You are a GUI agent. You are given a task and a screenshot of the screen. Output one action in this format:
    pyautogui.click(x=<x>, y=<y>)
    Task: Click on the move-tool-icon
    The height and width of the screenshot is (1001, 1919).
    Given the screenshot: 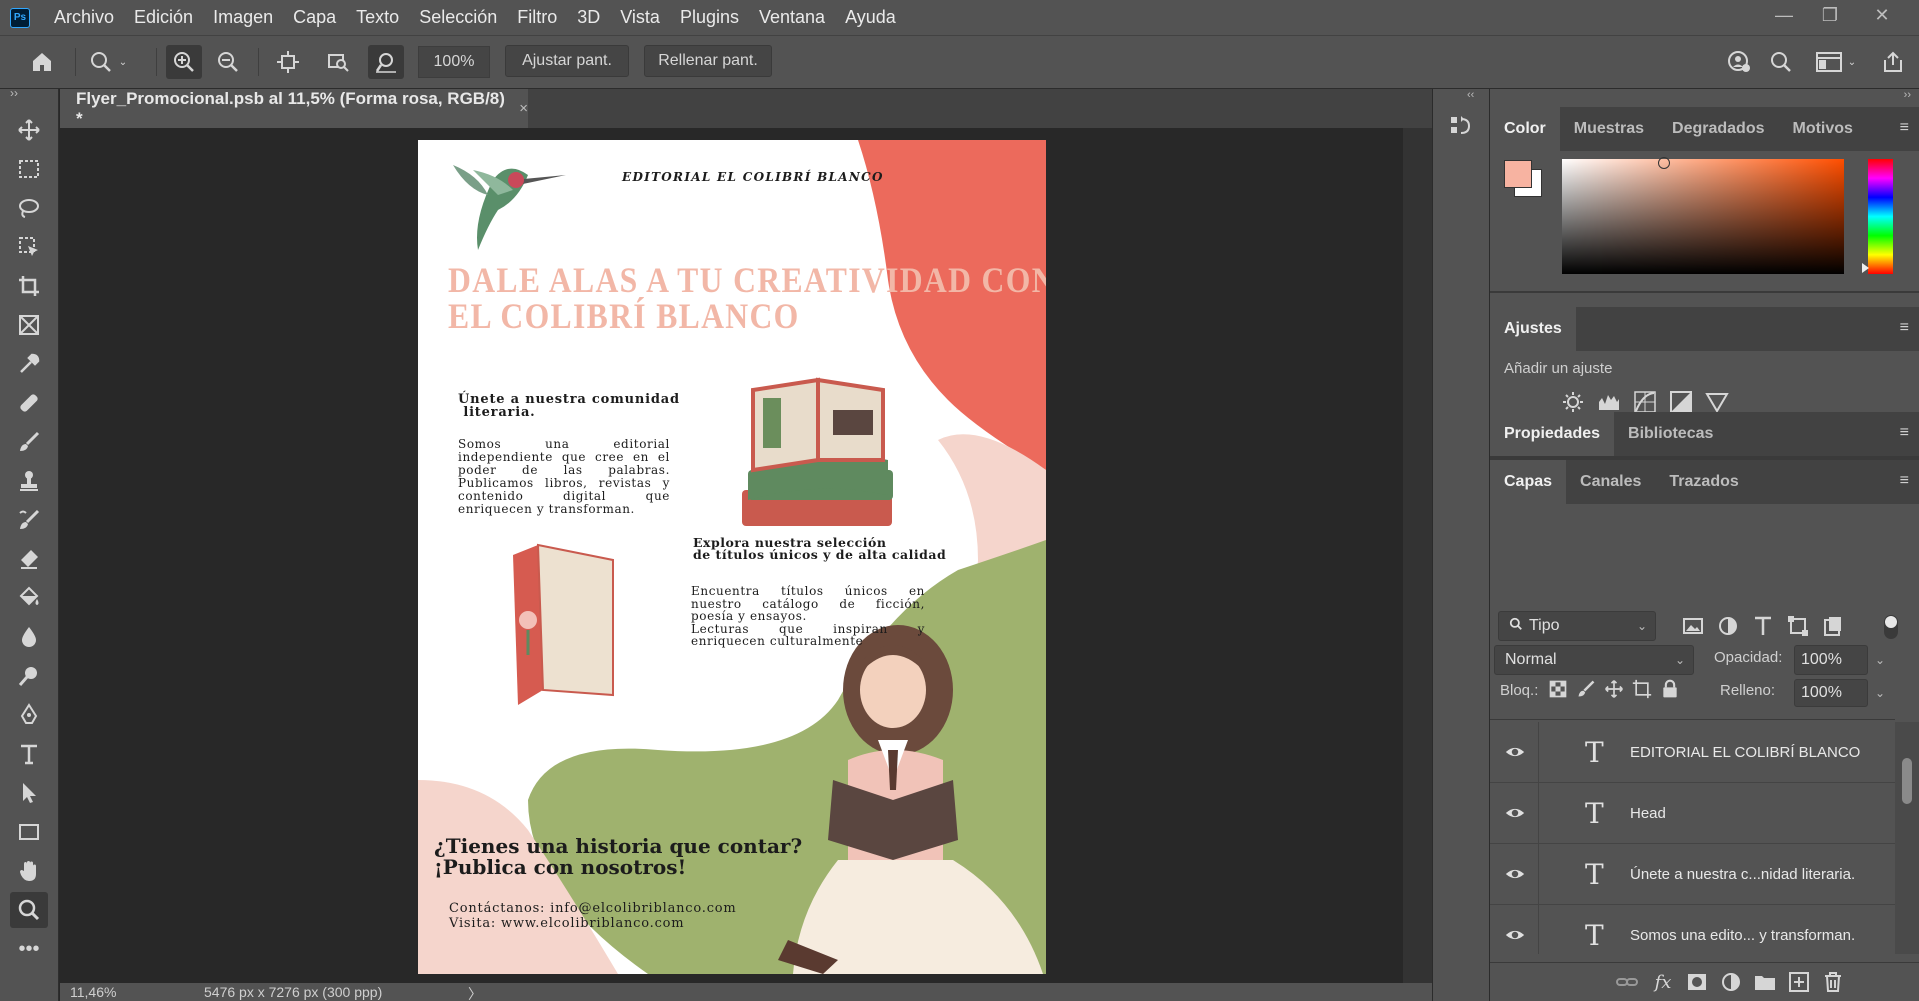 What is the action you would take?
    pyautogui.click(x=29, y=130)
    